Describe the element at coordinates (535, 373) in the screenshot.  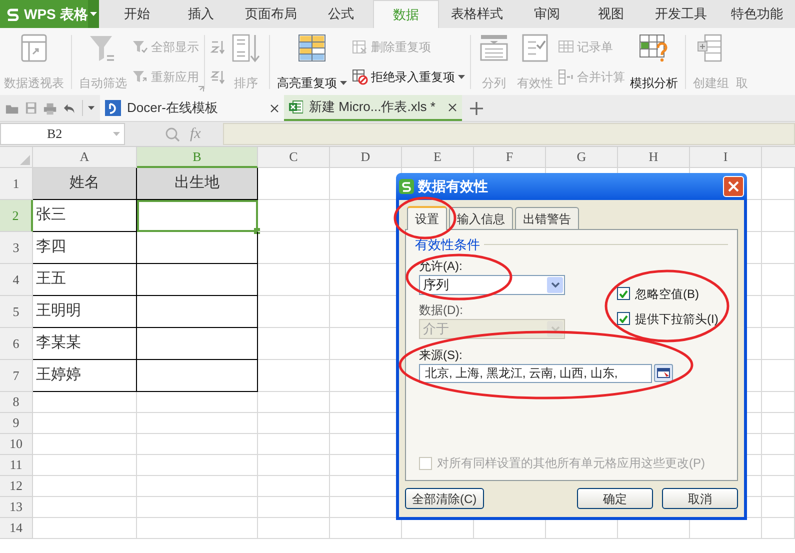
I see `source-input: 北京, 上海, 黑龙江, 云南, 山西, 山东,` at that location.